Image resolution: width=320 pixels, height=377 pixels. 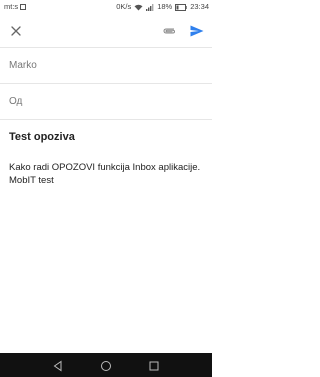 I want to click on send-button, so click(x=197, y=31).